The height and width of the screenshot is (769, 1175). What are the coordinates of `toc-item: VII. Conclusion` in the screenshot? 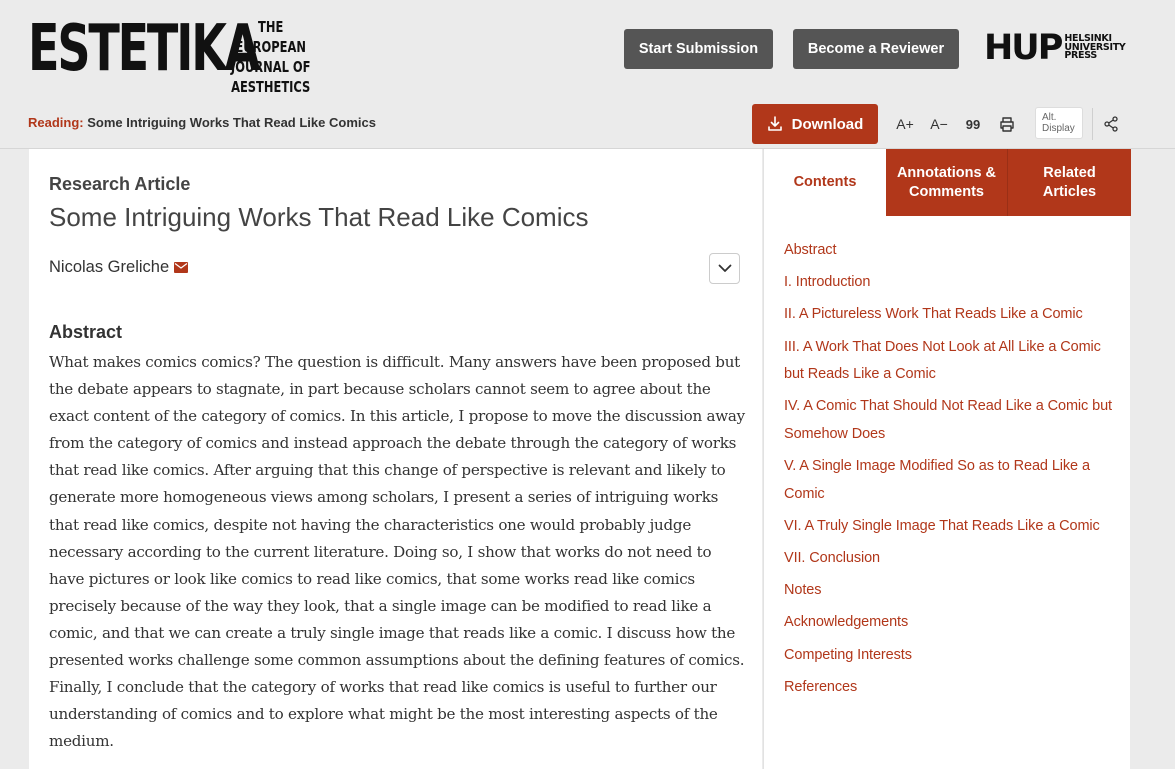 It's located at (950, 559).